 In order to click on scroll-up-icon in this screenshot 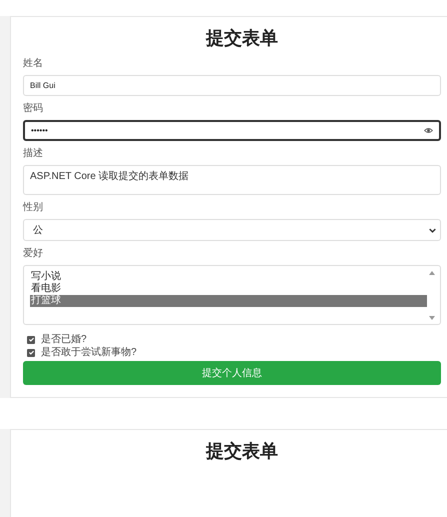, I will do `click(432, 273)`.